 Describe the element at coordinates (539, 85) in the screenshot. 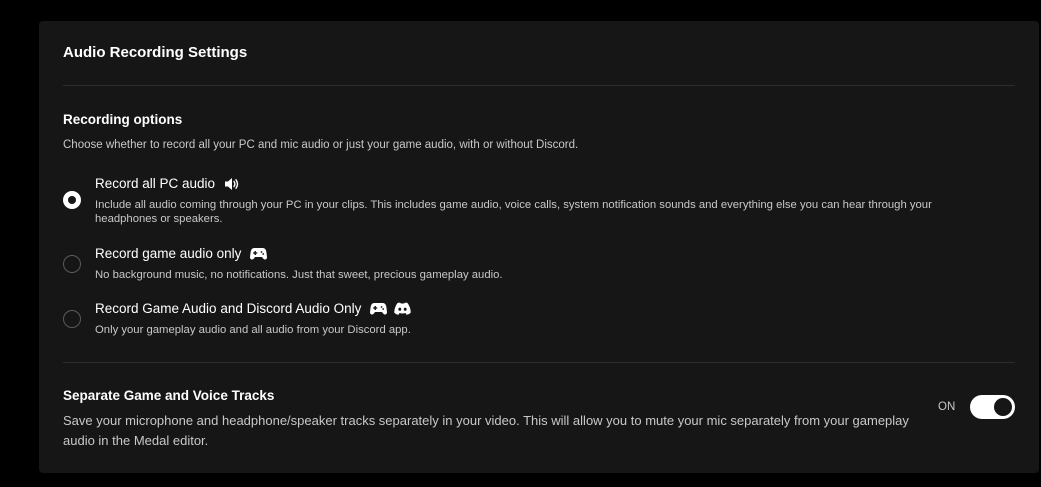

I see `header-divider` at that location.